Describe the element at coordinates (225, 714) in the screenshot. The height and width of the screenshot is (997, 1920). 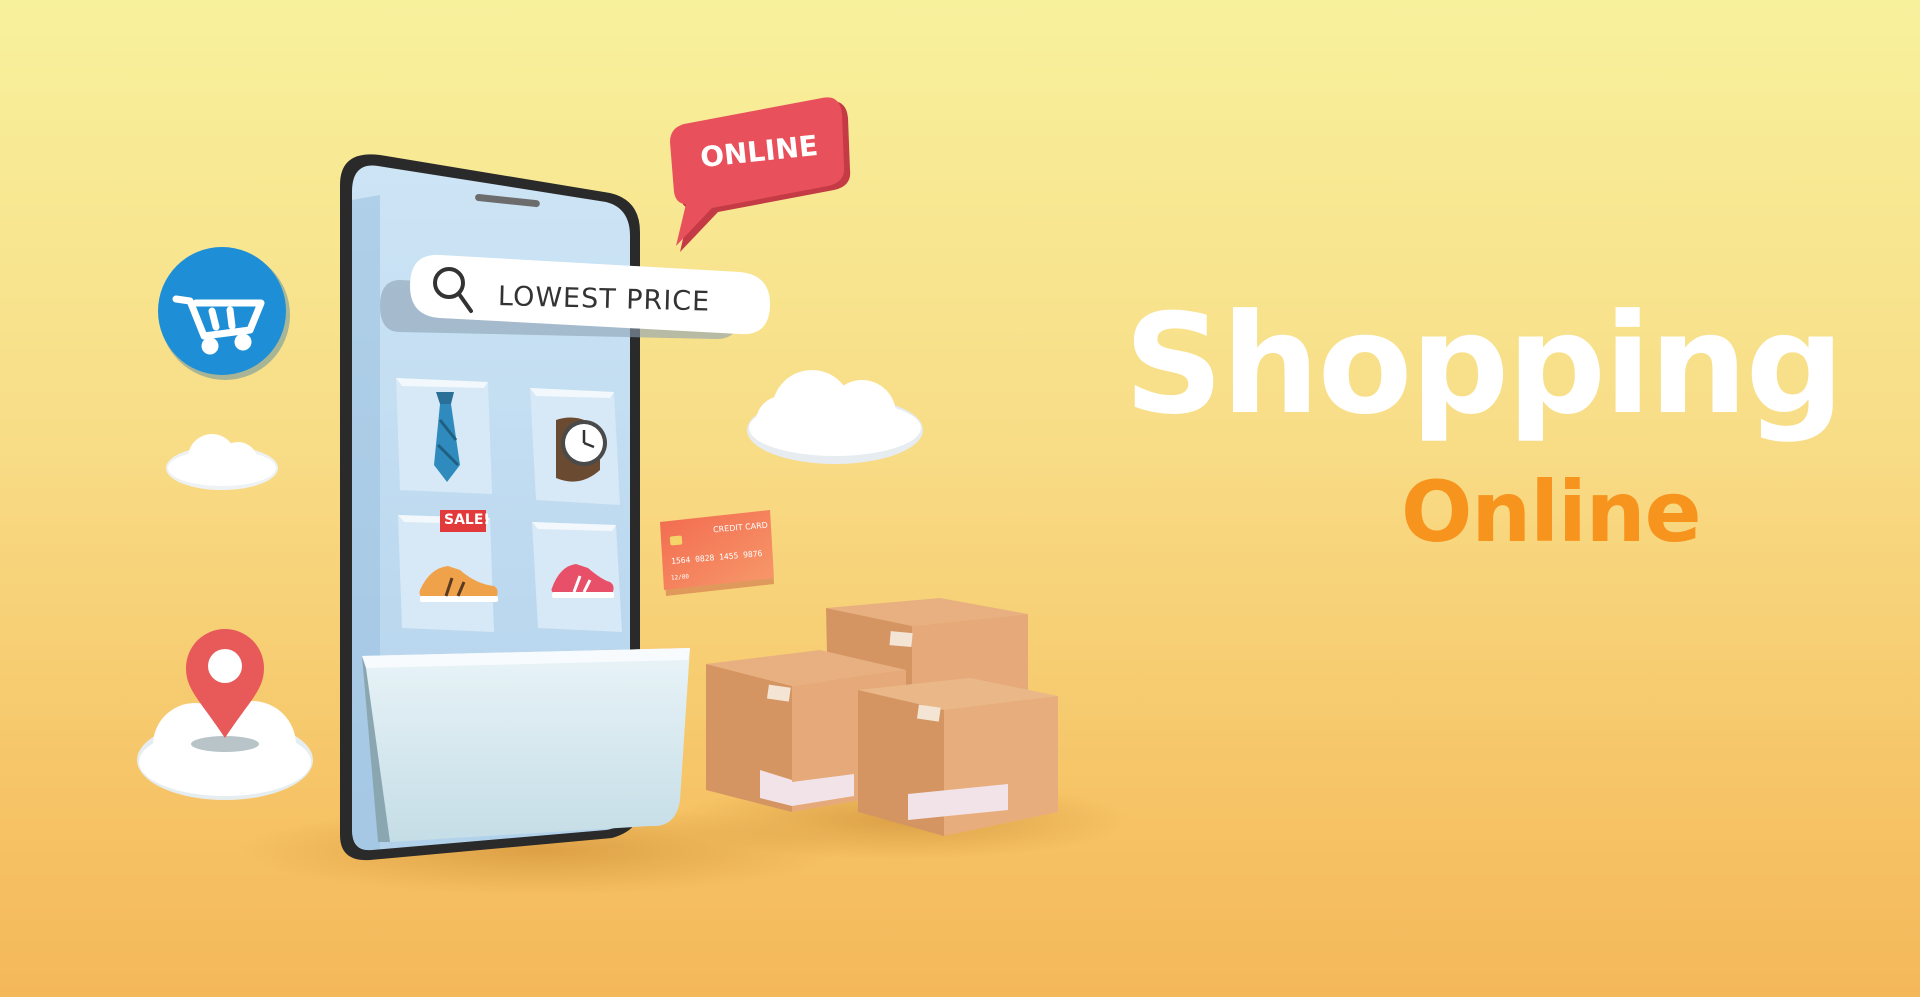
I see `location-pin-cloud` at that location.